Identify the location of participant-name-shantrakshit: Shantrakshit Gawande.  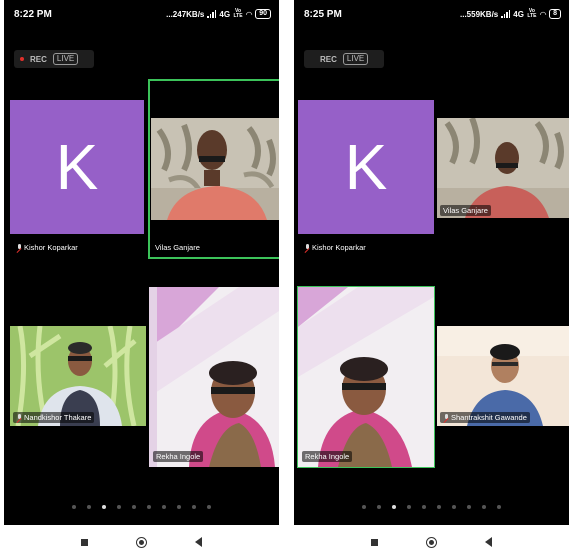
(485, 417).